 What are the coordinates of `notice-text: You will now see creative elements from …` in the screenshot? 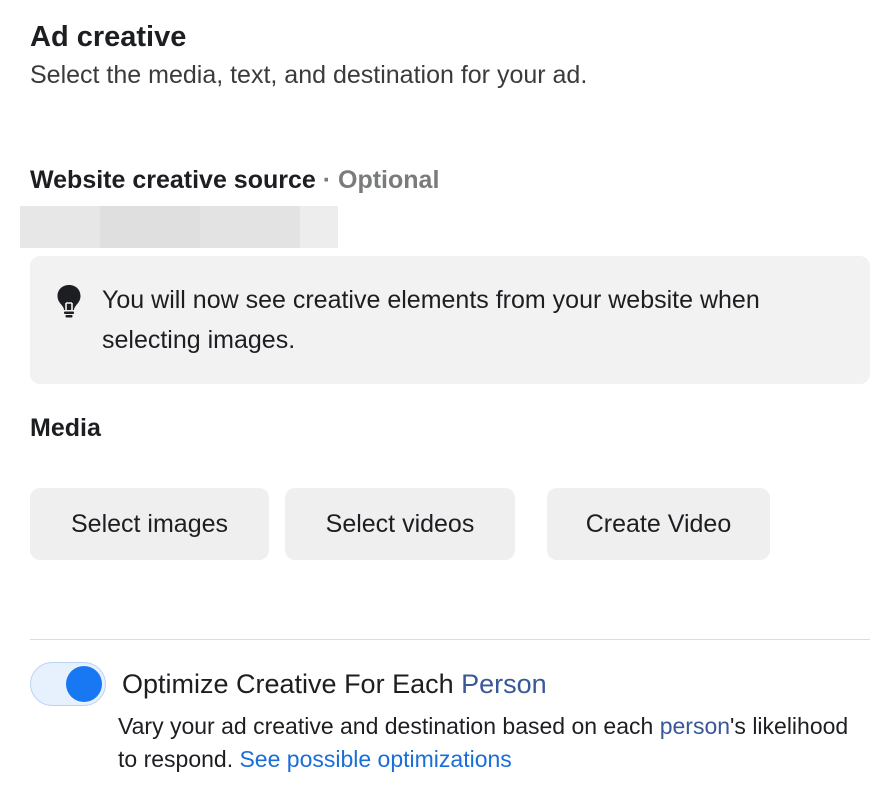 It's located at (431, 320).